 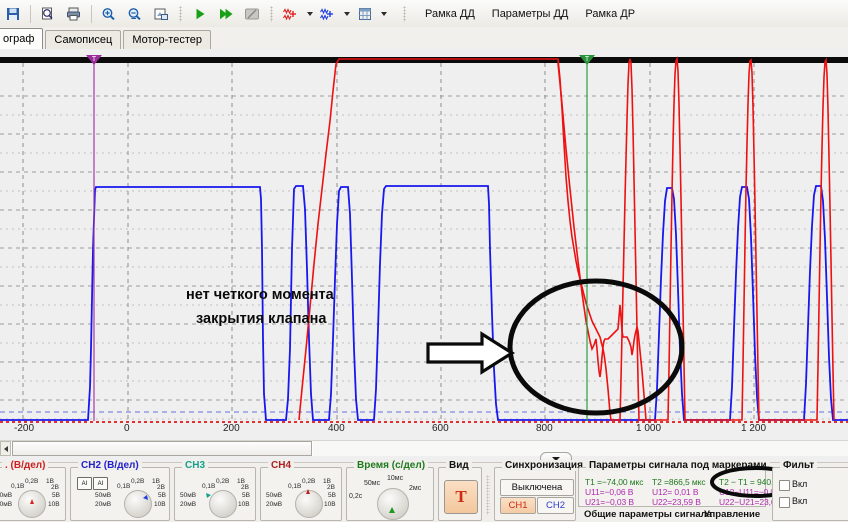 What do you see at coordinates (160, 504) in the screenshot?
I see `ch2-tick-10v: 10В` at bounding box center [160, 504].